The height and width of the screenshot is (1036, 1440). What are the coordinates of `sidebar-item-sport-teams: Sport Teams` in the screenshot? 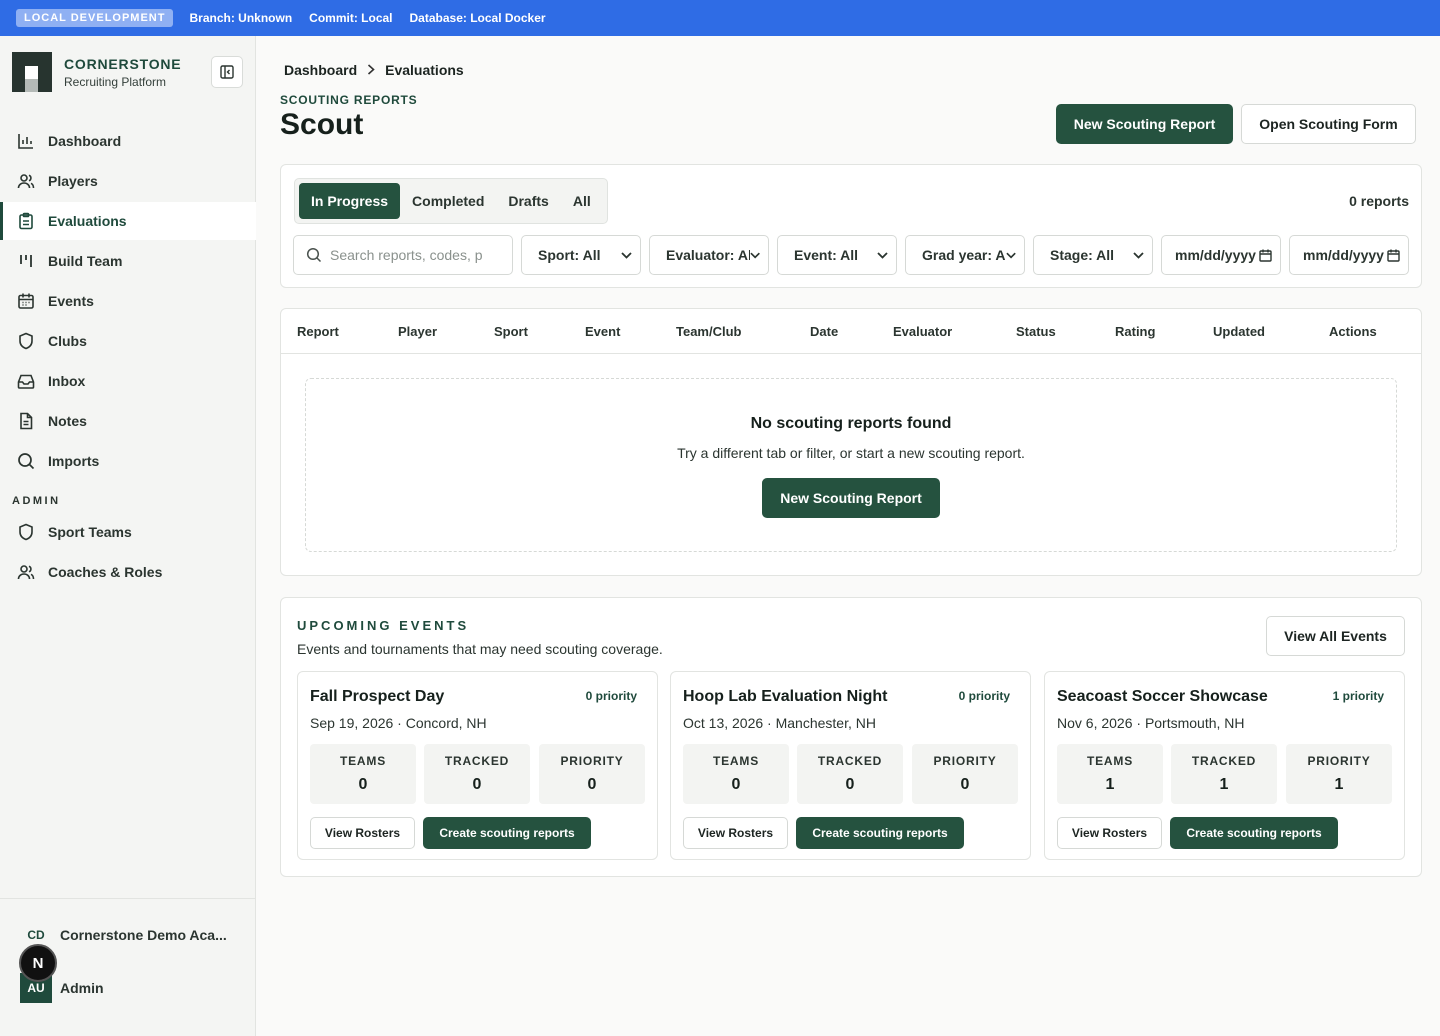 It's located at (128, 532).